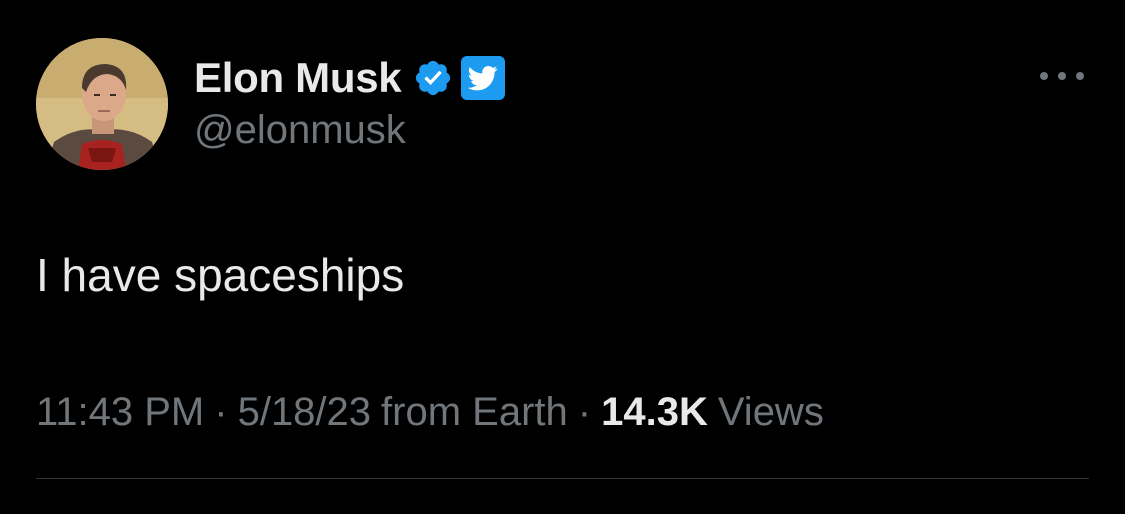 The height and width of the screenshot is (514, 1125). What do you see at coordinates (300, 130) in the screenshot?
I see `author-handle: @elonmusk` at bounding box center [300, 130].